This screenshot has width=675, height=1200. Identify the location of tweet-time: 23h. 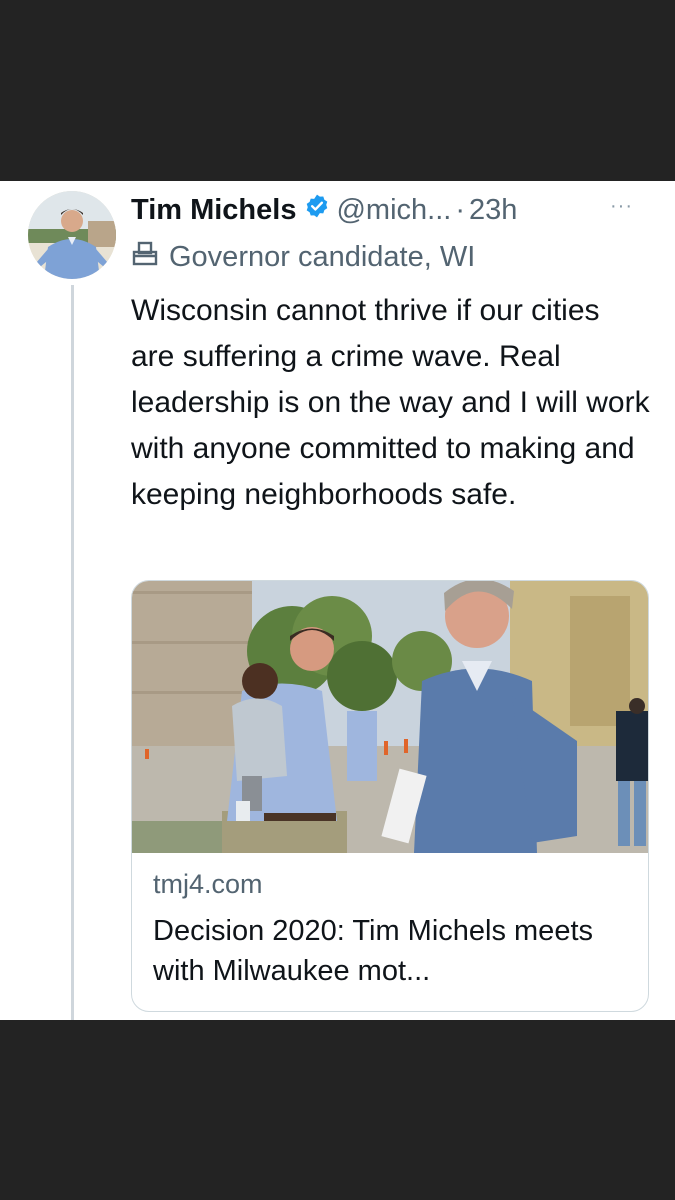
(493, 210).